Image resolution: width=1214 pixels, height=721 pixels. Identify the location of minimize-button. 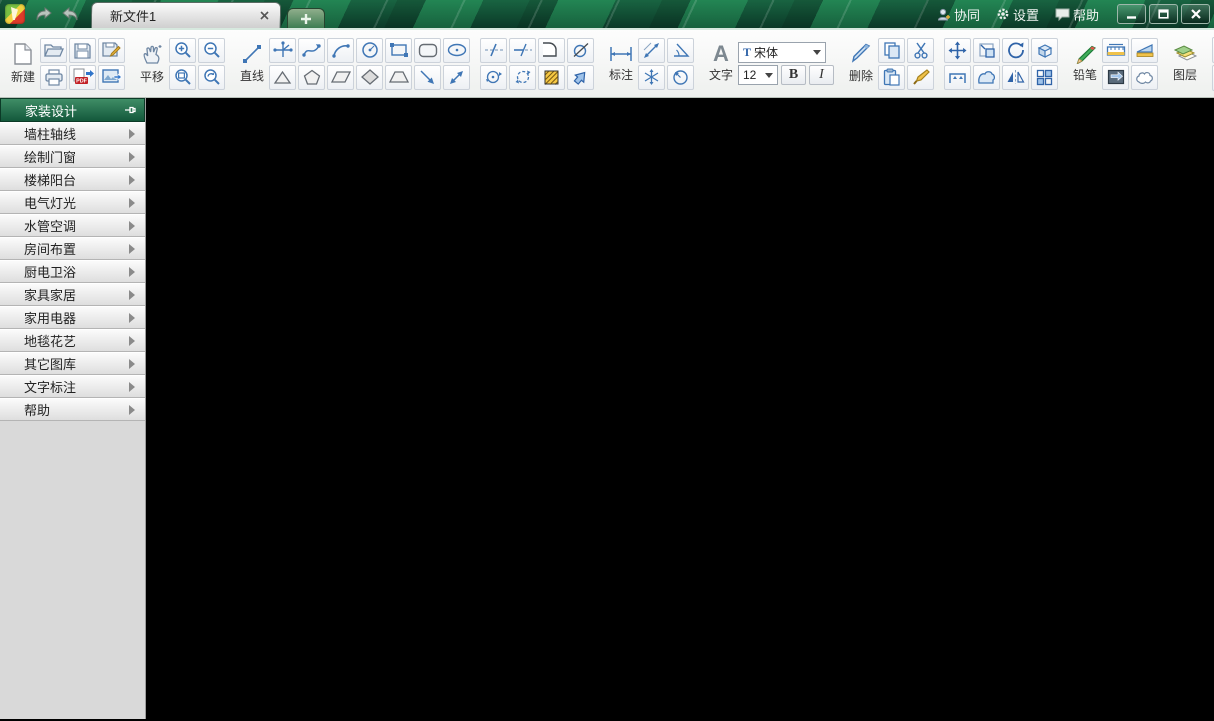
(1131, 14).